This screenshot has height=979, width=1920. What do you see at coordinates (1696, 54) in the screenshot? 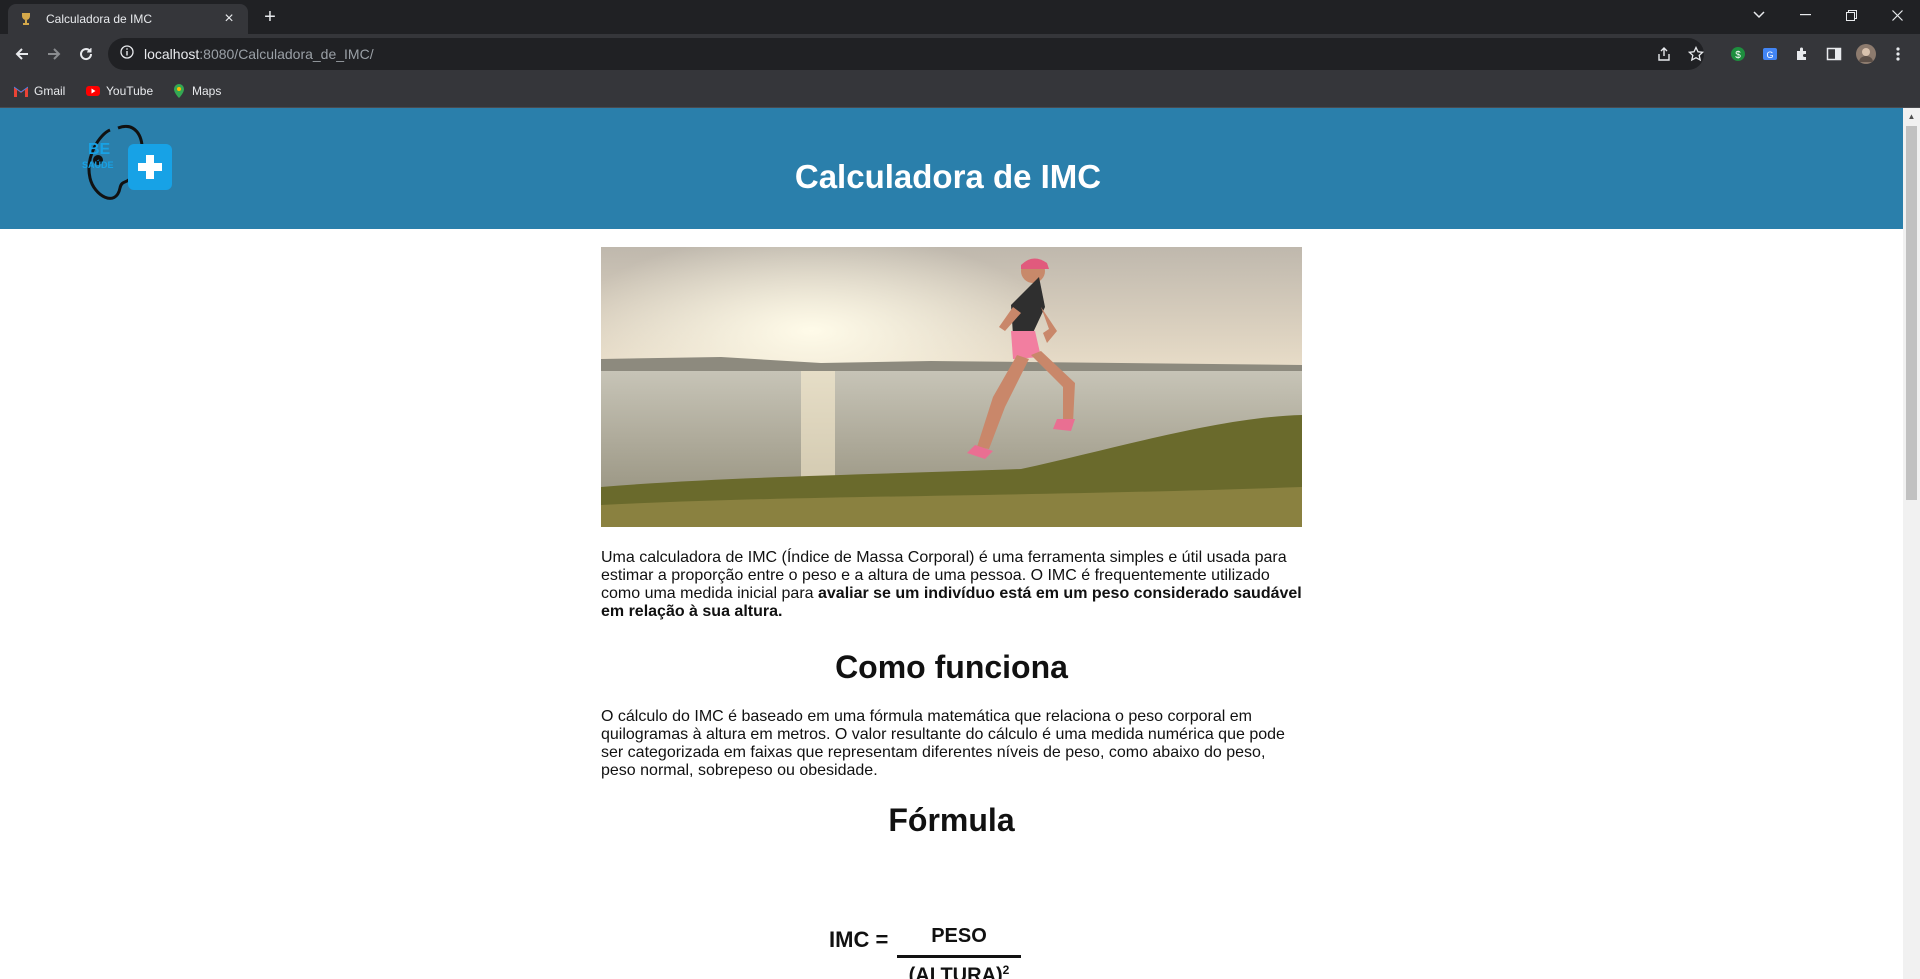
I see `bookmark-star-icon` at bounding box center [1696, 54].